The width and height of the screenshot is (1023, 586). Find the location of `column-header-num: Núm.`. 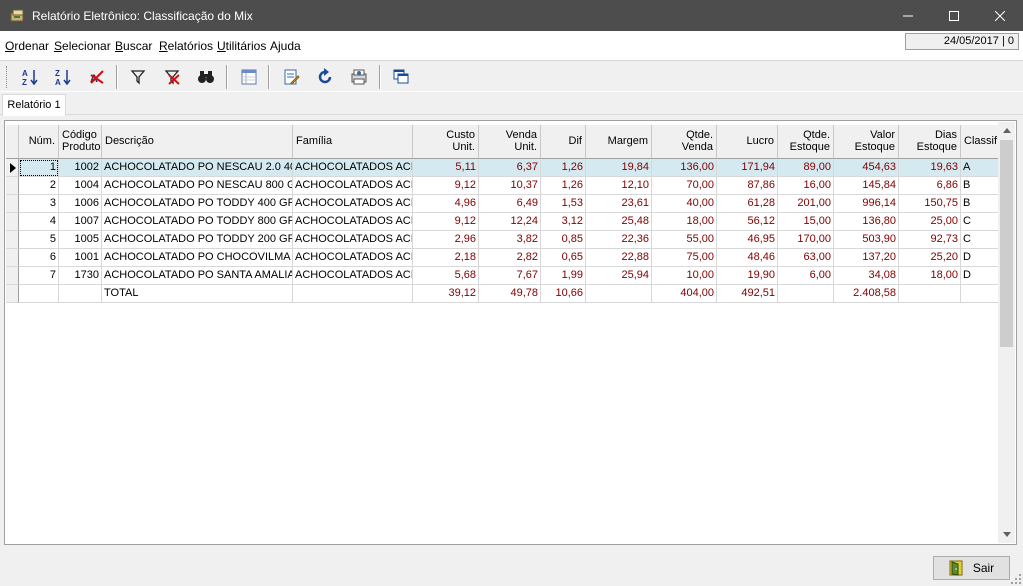

column-header-num: Núm. is located at coordinates (39, 142).